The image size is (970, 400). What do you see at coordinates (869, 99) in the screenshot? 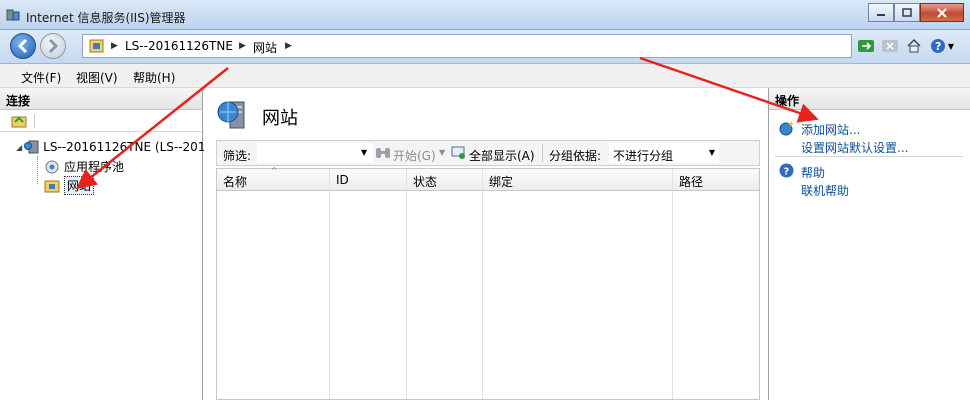
I see `actions-header: 操作` at bounding box center [869, 99].